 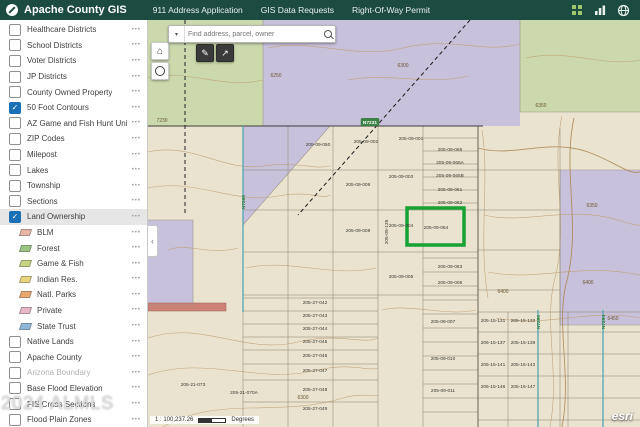 What do you see at coordinates (73, 248) in the screenshot?
I see `sidebar-item-forest: Forest •••` at bounding box center [73, 248].